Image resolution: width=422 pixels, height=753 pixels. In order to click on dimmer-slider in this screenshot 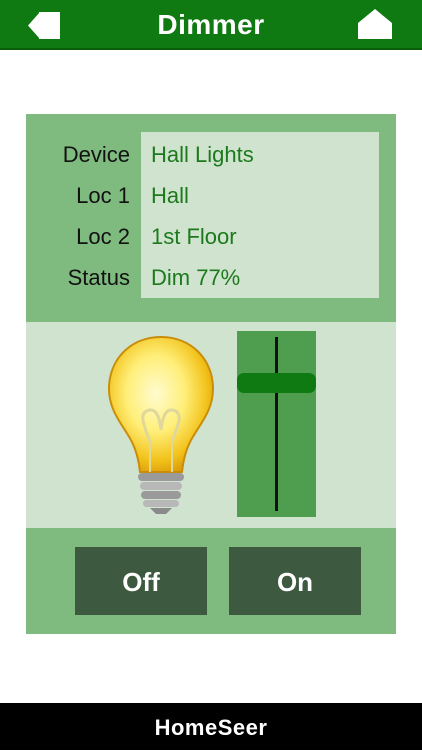, I will do `click(276, 424)`.